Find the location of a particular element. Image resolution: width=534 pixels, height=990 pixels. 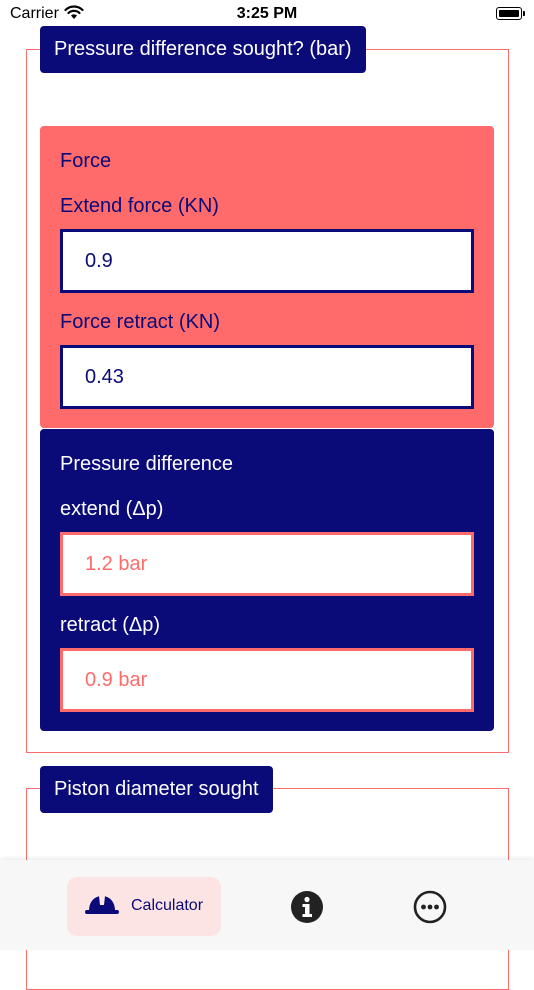

force-heading: Force is located at coordinates (86, 161).